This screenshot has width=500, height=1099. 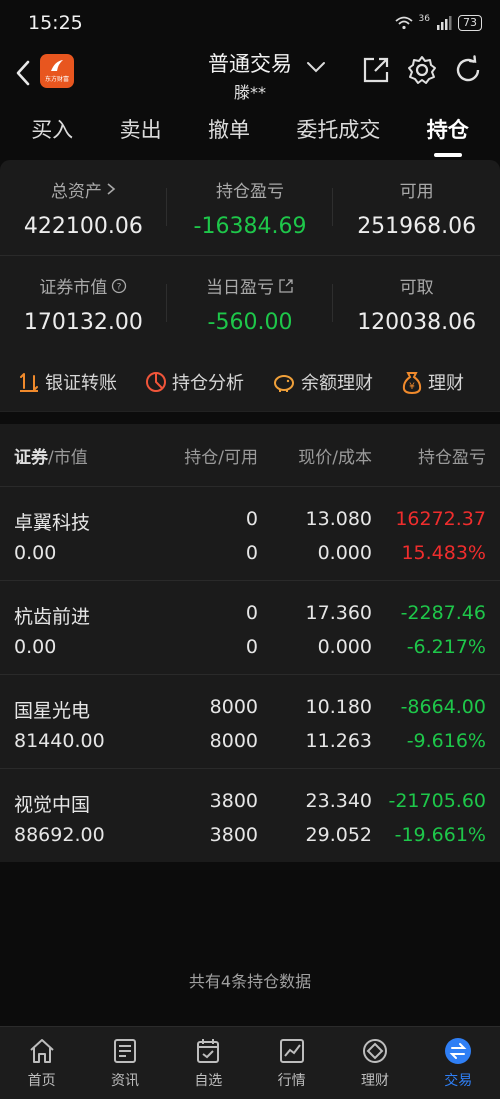 What do you see at coordinates (286, 286) in the screenshot?
I see `external-link-icon` at bounding box center [286, 286].